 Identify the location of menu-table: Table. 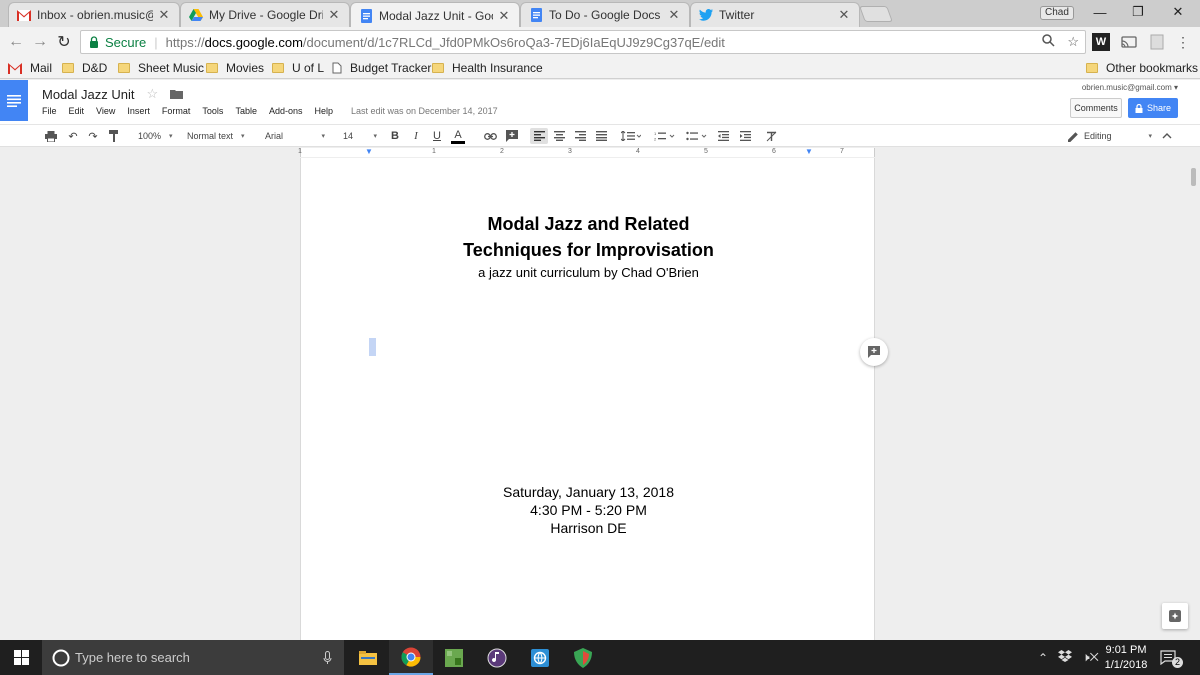
(246, 111).